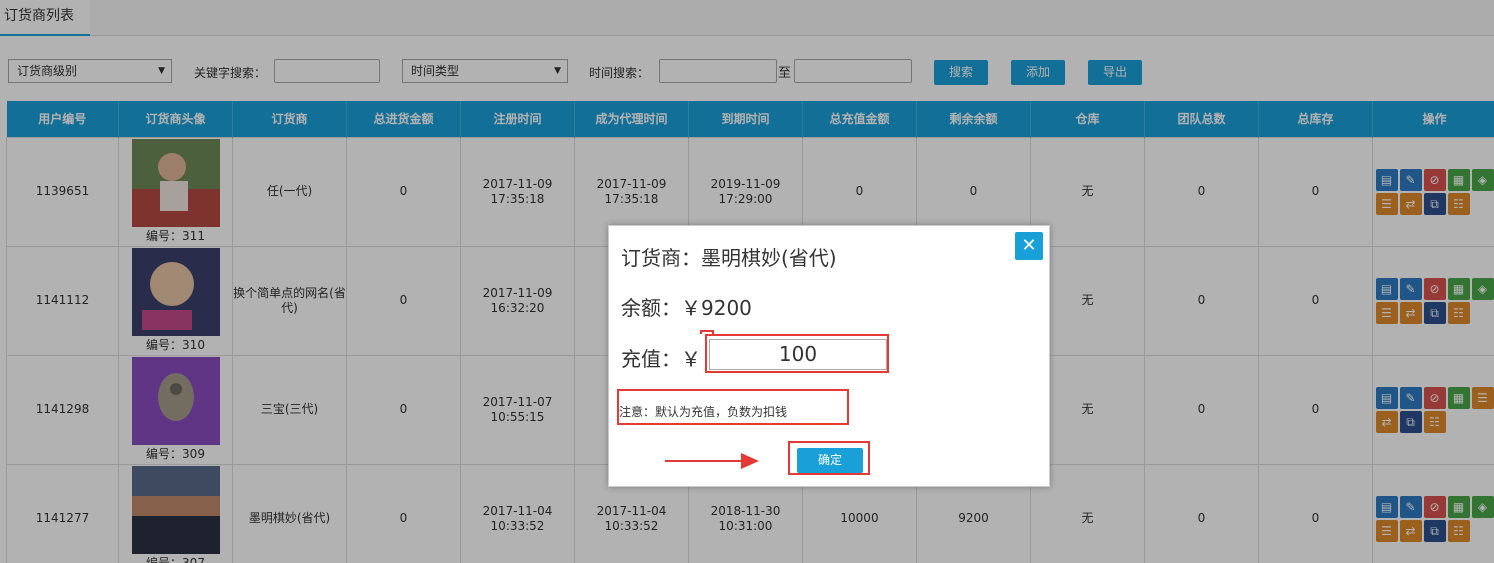 The image size is (1494, 563). Describe the element at coordinates (829, 458) in the screenshot. I see `annotation-box-confirm` at that location.